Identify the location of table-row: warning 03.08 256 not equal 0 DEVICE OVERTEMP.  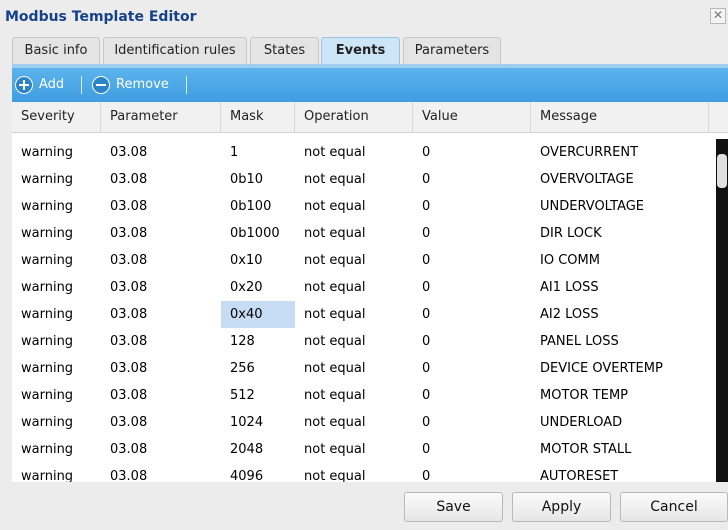
(364, 368).